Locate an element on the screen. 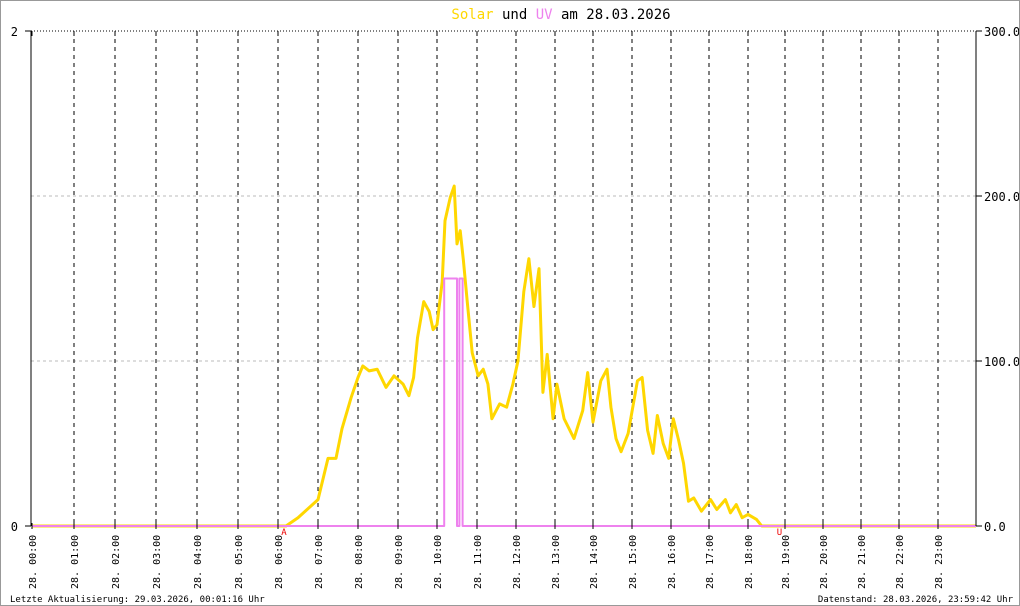 The width and height of the screenshot is (1020, 606). left-tick-label: 2 is located at coordinates (14, 32).